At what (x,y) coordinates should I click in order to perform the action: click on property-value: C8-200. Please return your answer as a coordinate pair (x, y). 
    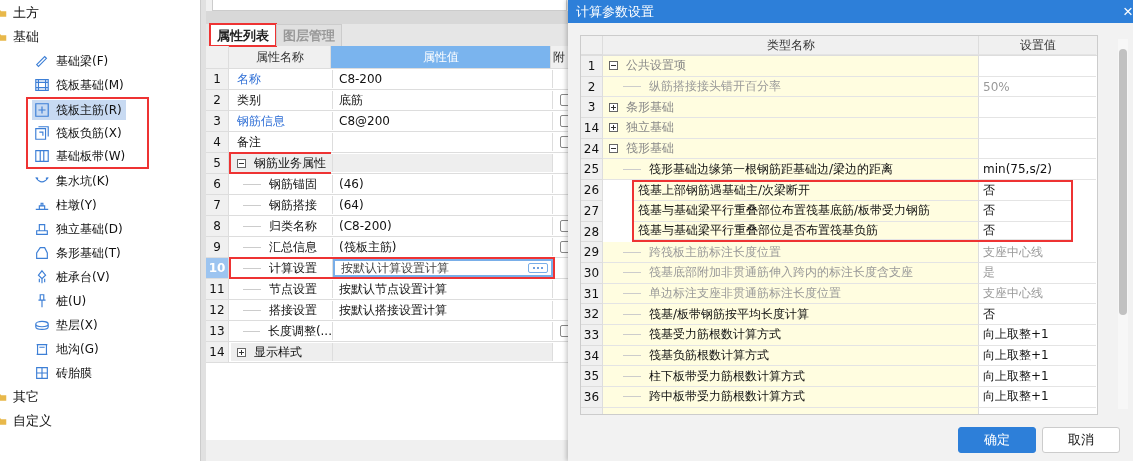
    Looking at the image, I should click on (361, 79).